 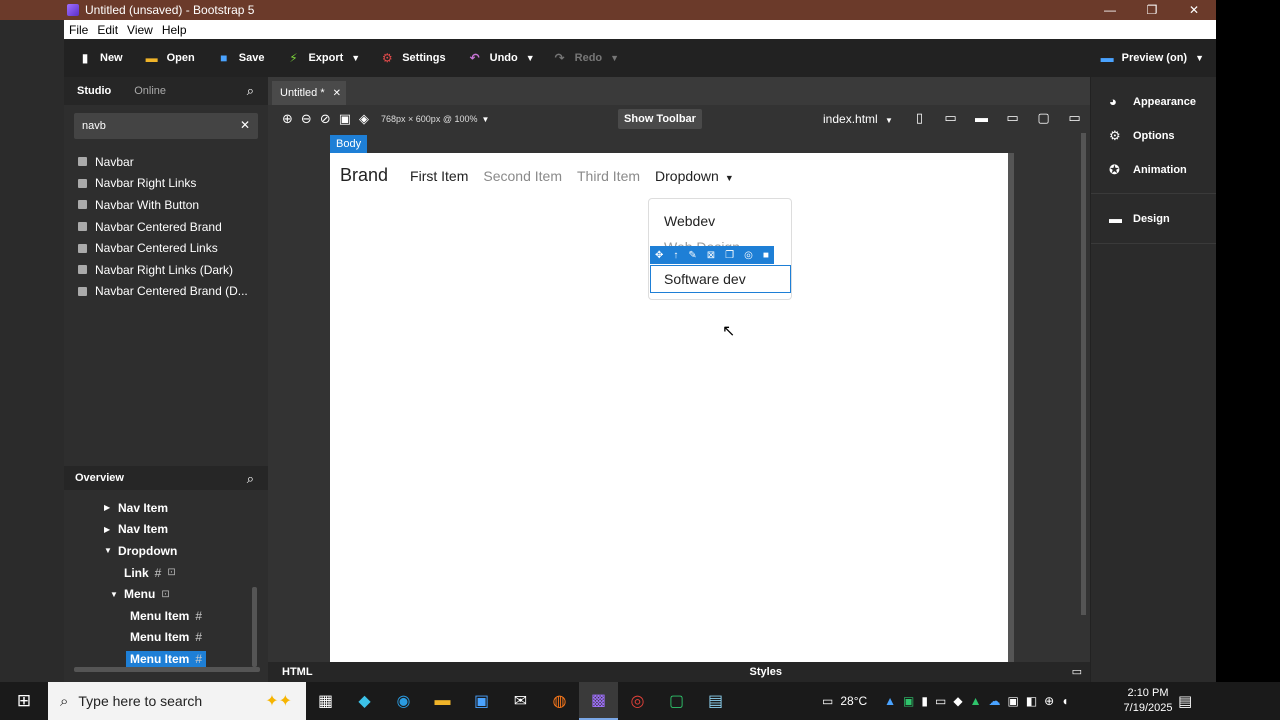 What do you see at coordinates (598, 701) in the screenshot?
I see `bootstrap-studio-icon: ▩` at bounding box center [598, 701].